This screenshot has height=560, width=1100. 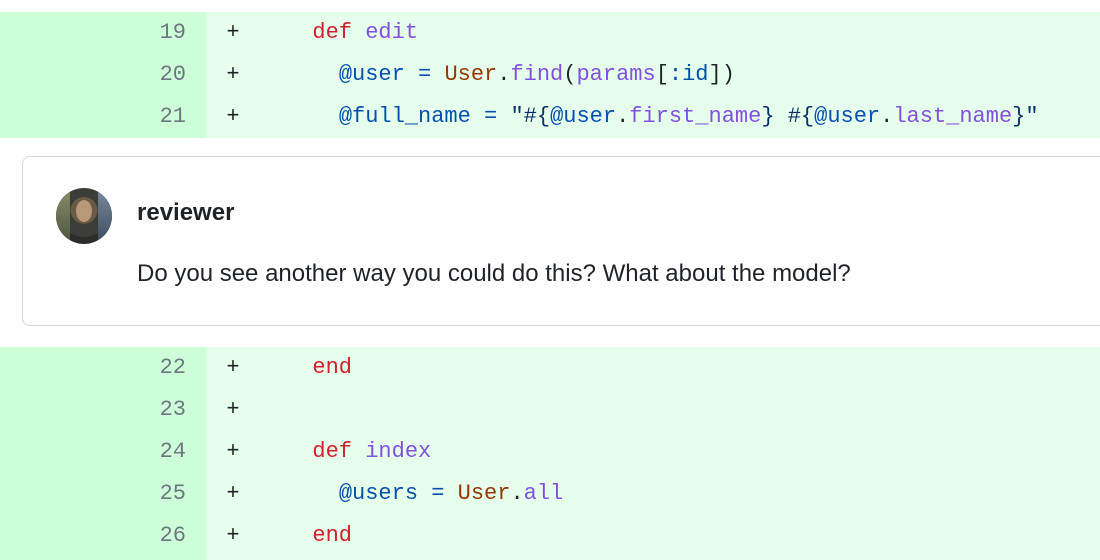 I want to click on code-line: def edit, so click(x=352, y=33).